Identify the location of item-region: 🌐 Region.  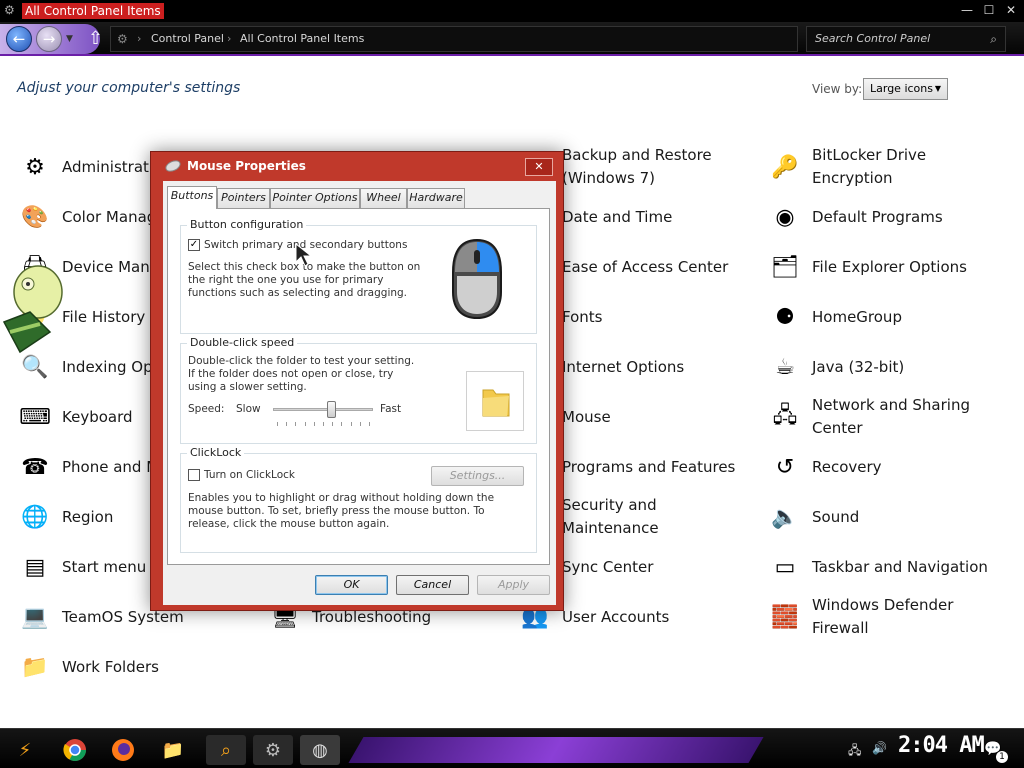
(65, 517).